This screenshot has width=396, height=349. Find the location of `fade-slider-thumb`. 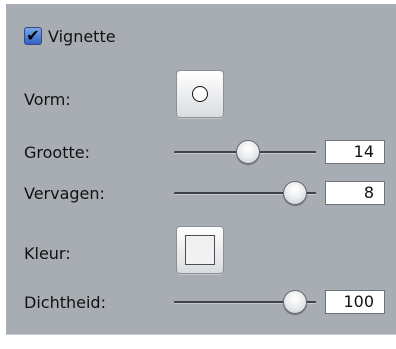

fade-slider-thumb is located at coordinates (294, 193).